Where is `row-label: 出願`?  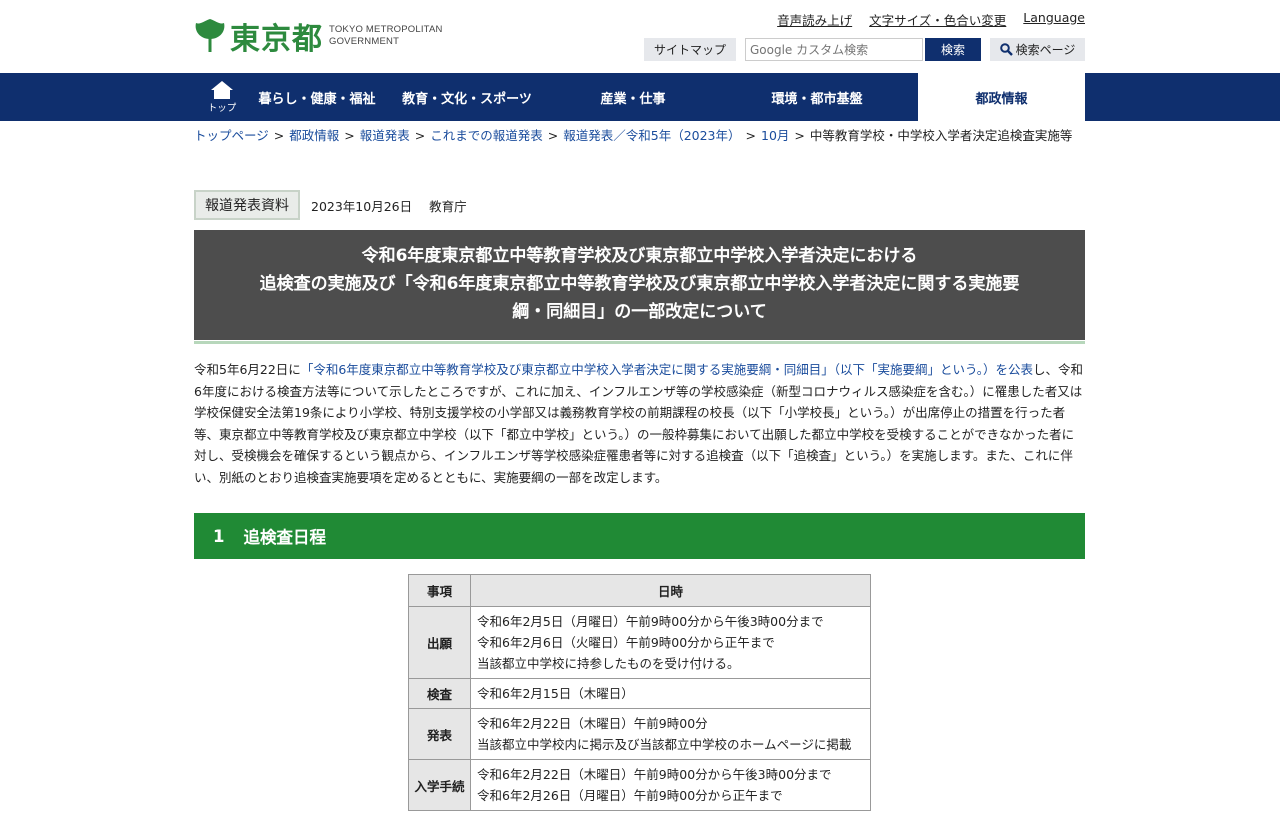 row-label: 出願 is located at coordinates (439, 642).